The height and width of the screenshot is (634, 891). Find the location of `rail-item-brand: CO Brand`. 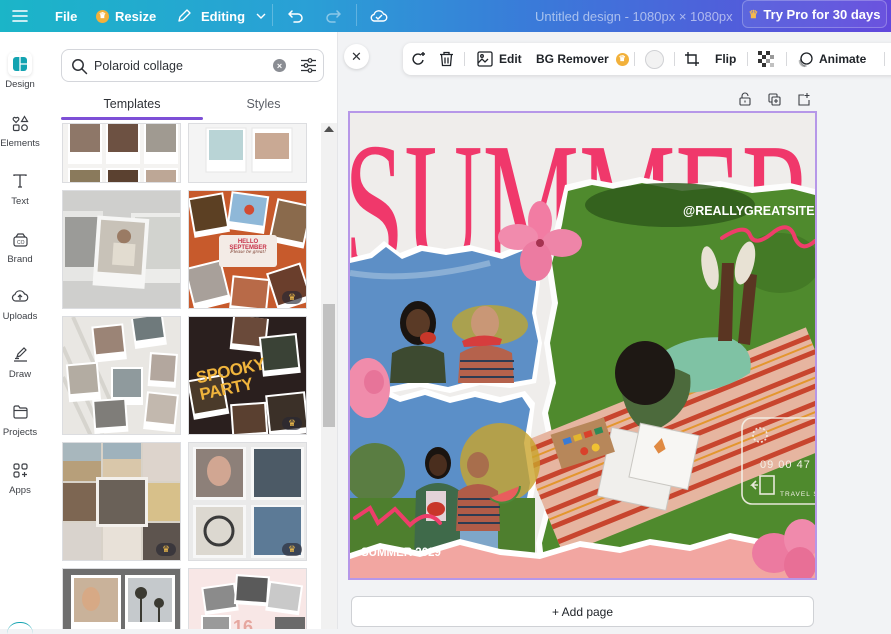

rail-item-brand: CO Brand is located at coordinates (20, 246).